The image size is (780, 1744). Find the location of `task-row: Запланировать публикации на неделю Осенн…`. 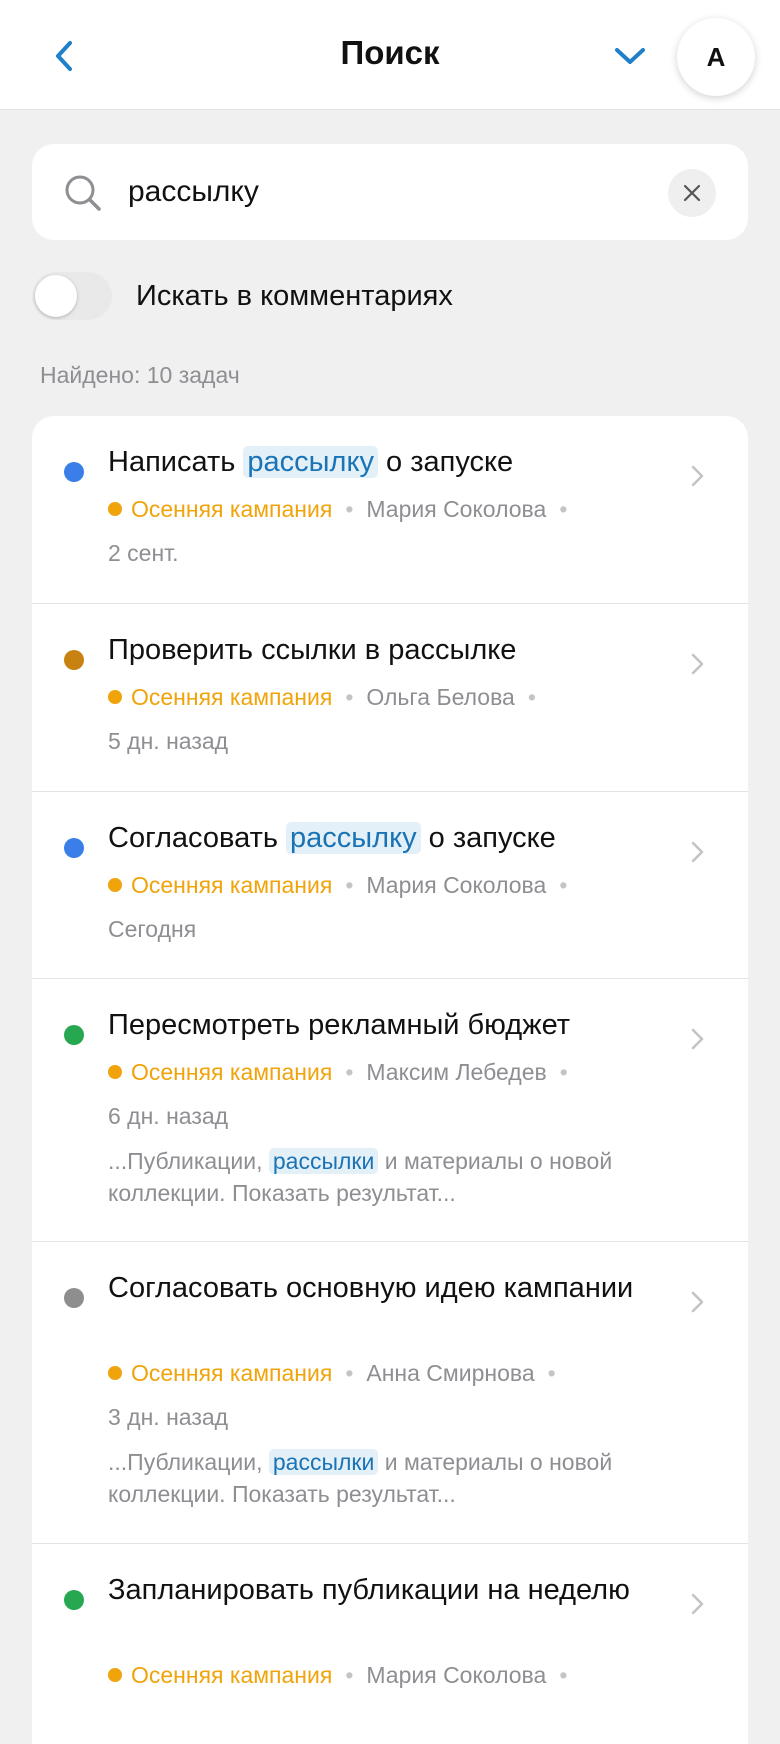

task-row: Запланировать публикации на неделю Осенн… is located at coordinates (390, 1644).